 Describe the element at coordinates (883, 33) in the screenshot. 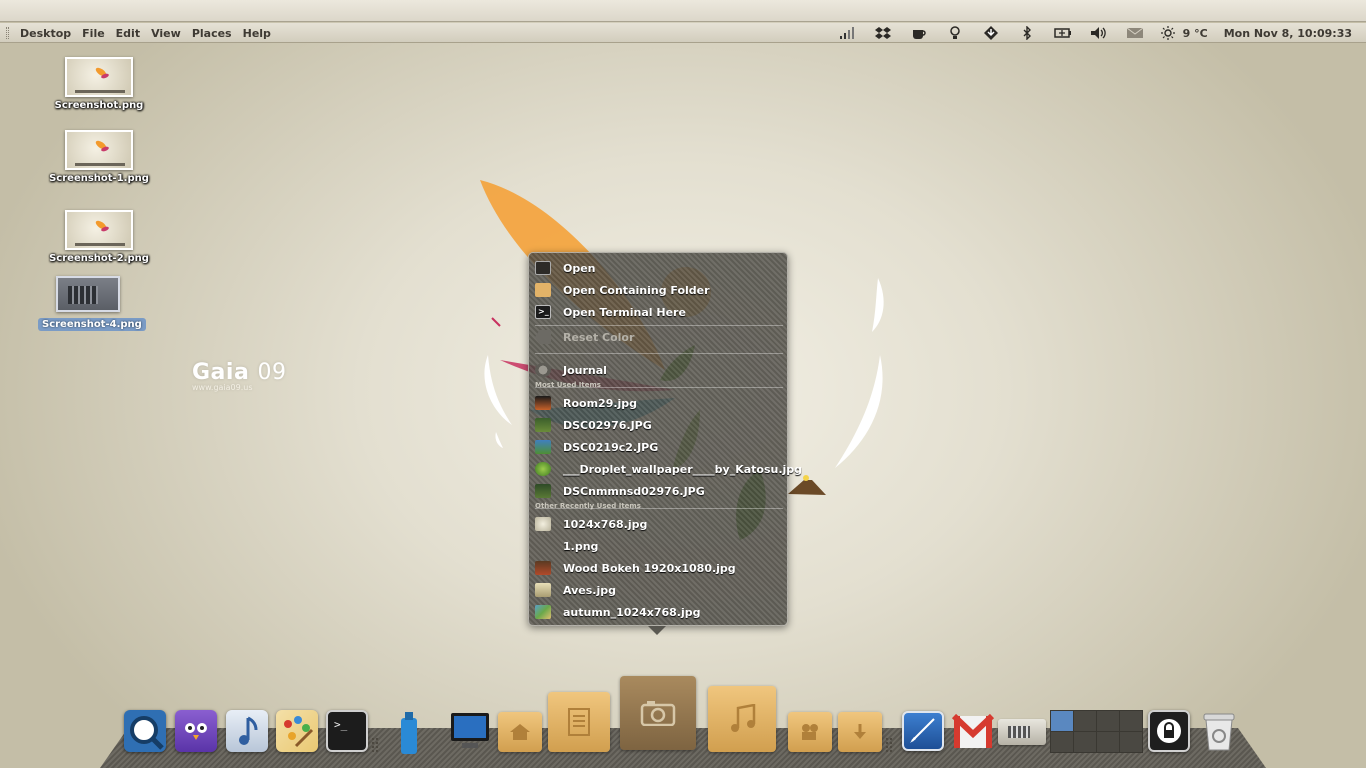

I see `dropbox-icon` at that location.